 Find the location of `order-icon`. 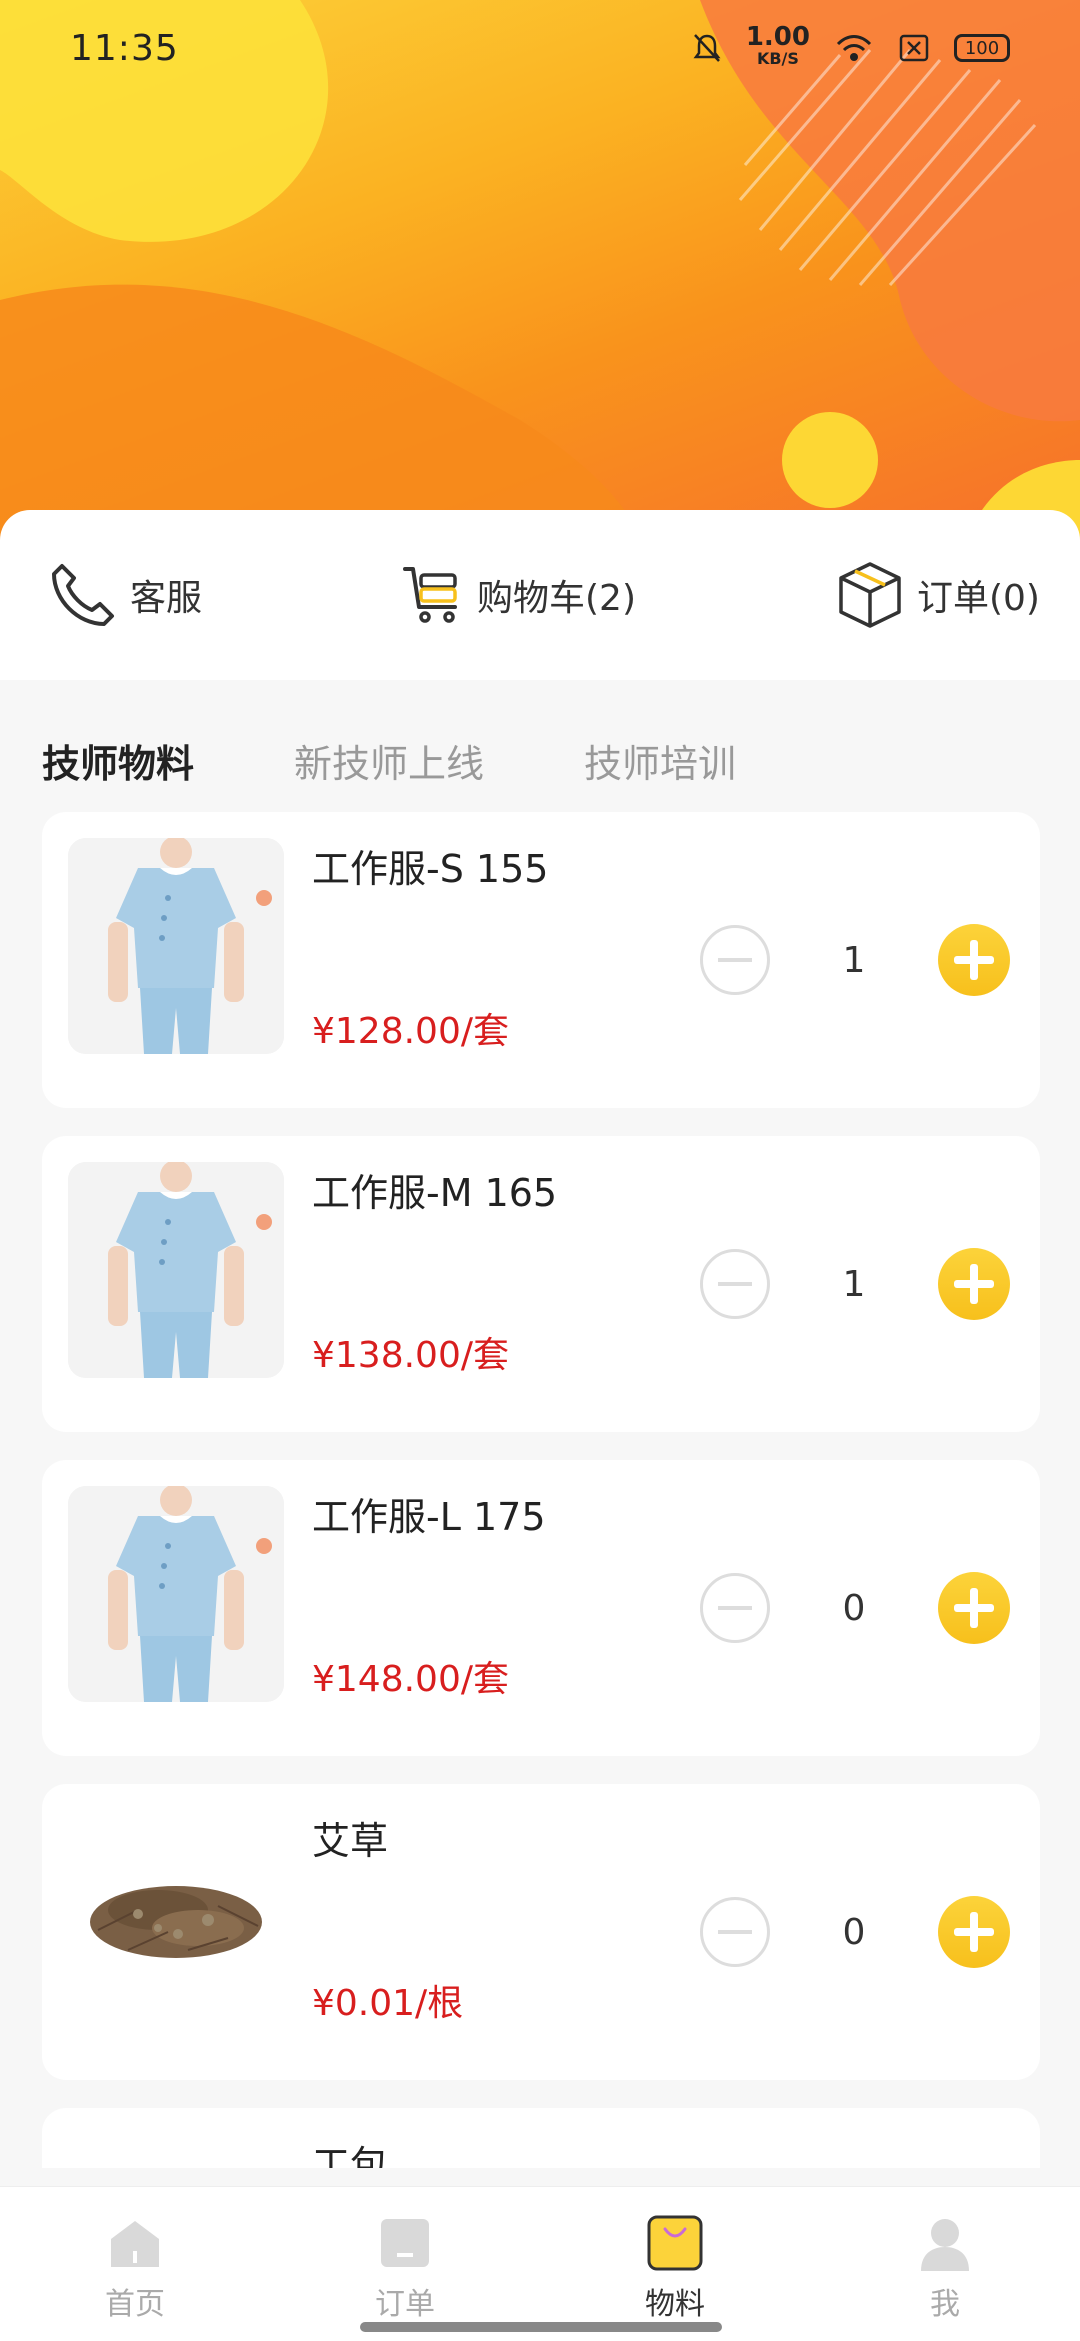

order-icon is located at coordinates (405, 2243).